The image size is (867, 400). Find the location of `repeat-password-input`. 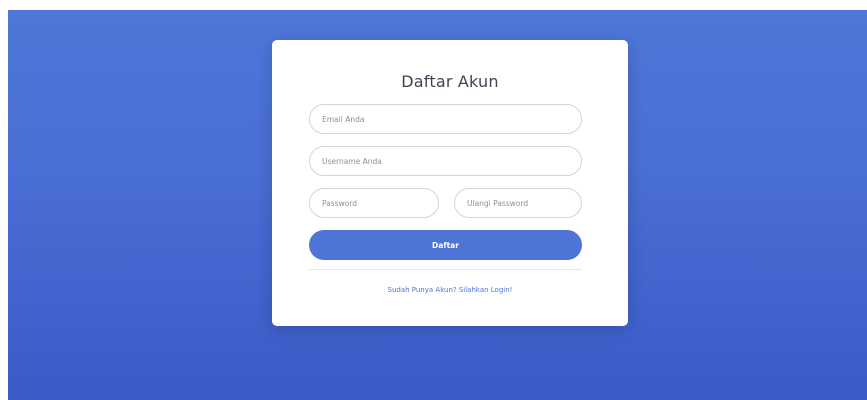

repeat-password-input is located at coordinates (518, 203).